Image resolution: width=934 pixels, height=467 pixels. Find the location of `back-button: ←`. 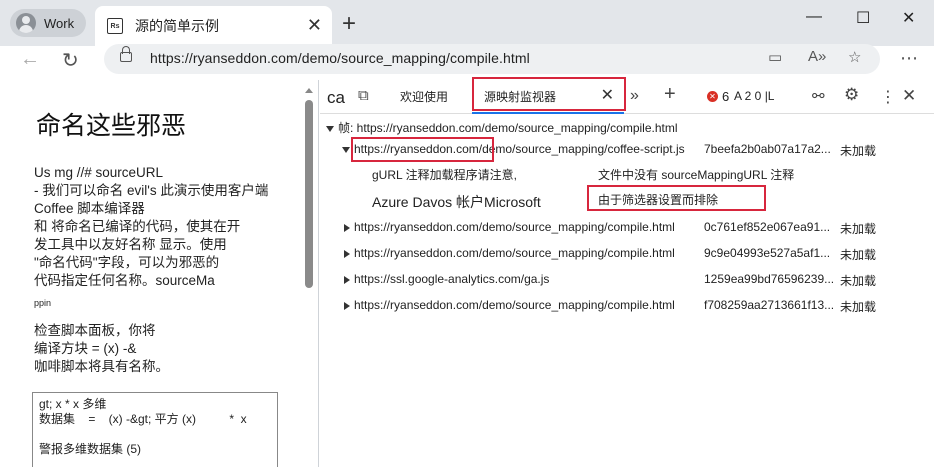

back-button: ← is located at coordinates (30, 59).